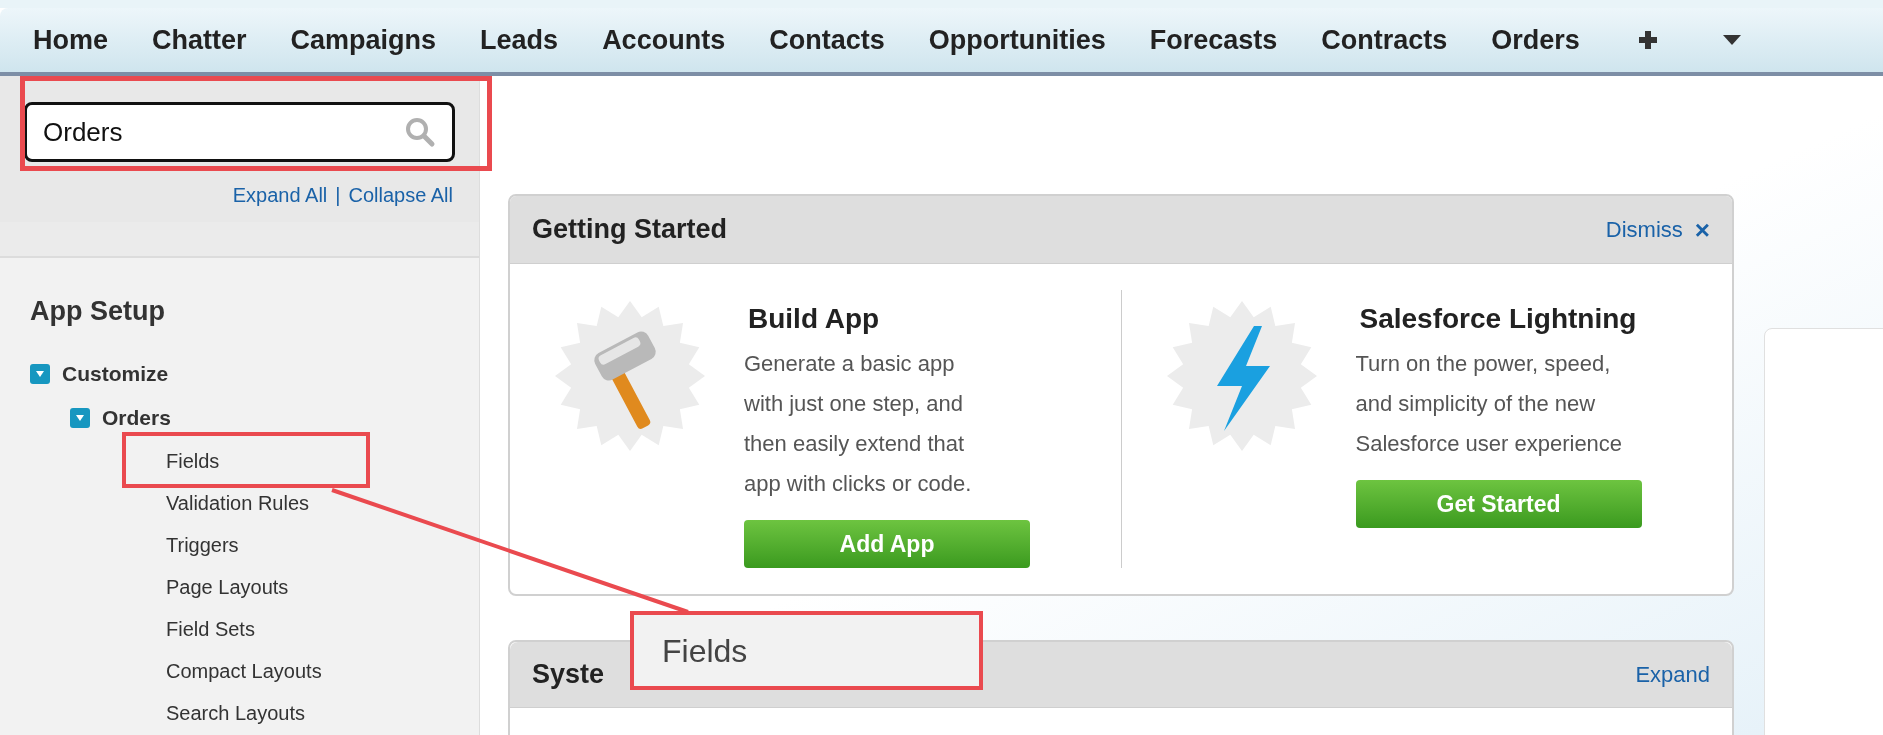 The width and height of the screenshot is (1883, 735). I want to click on section-title: App Setup, so click(98, 311).